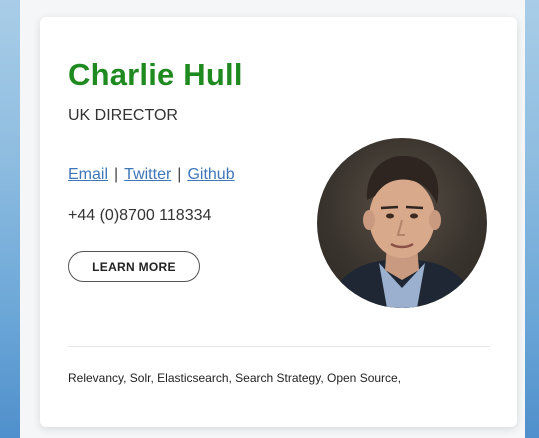 This screenshot has height=438, width=539. I want to click on phone-number: +44 (0)8700 118334, so click(140, 215).